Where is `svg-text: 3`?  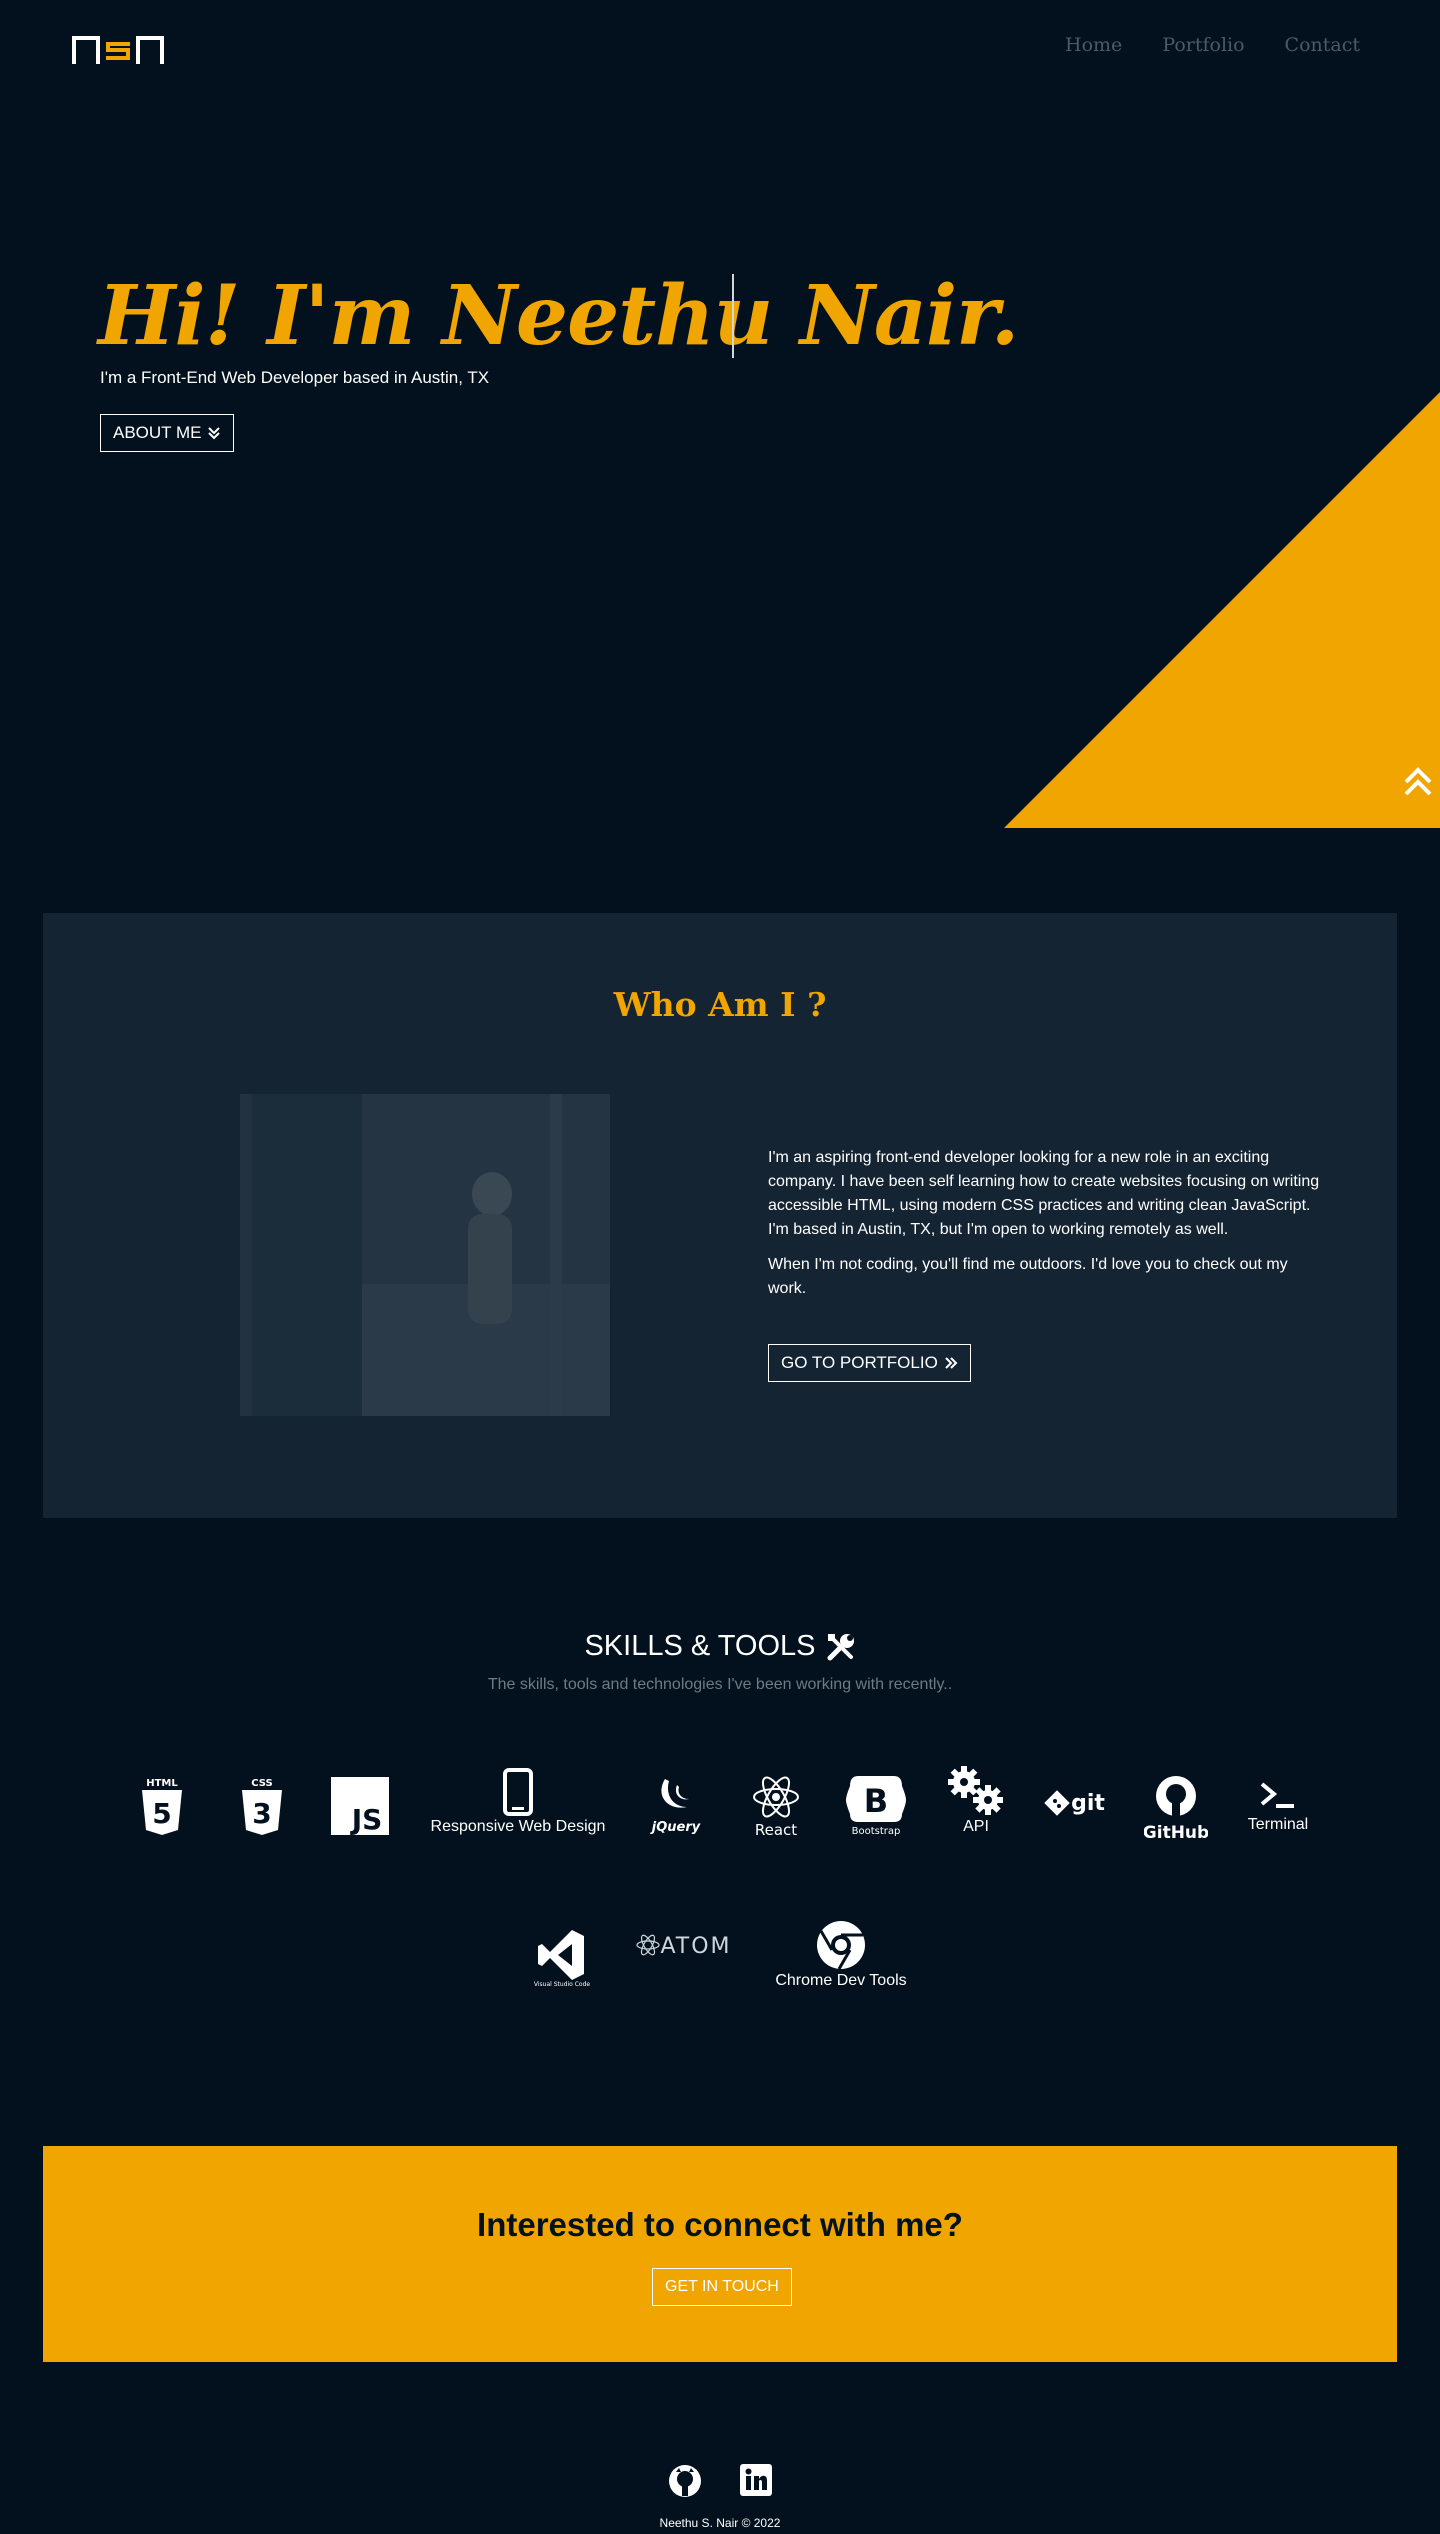 svg-text: 3 is located at coordinates (261, 1813).